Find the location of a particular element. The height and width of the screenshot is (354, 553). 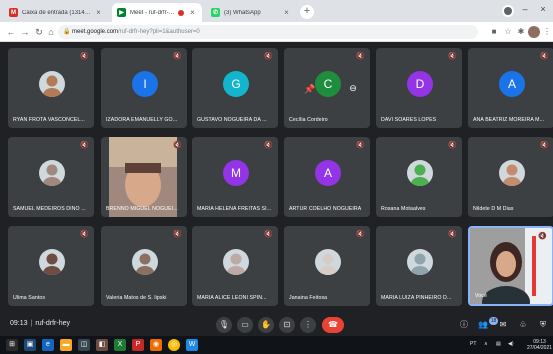

star-icon: ☆ is located at coordinates (508, 32).